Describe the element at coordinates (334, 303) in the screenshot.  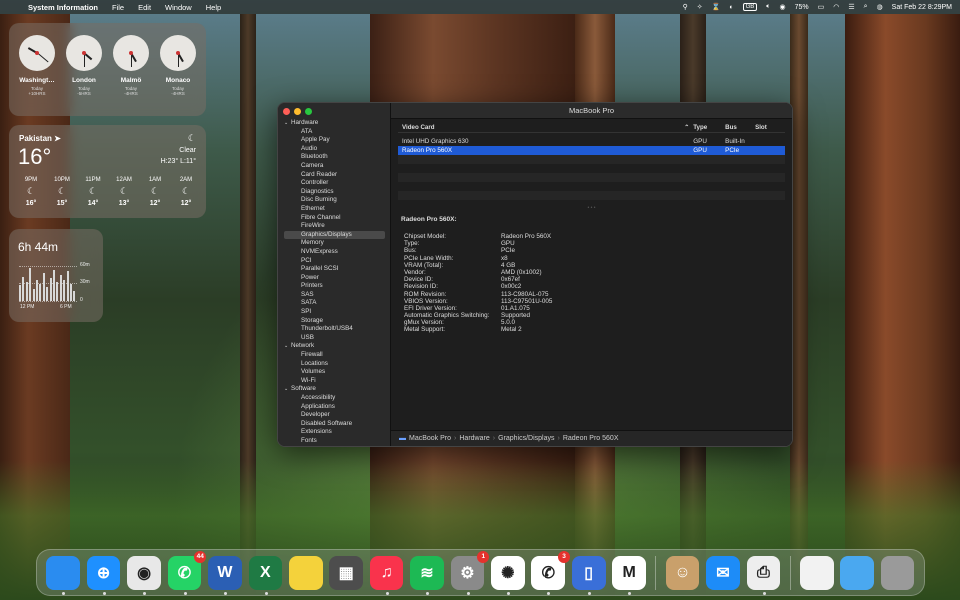
I see `sidebar-item: SATA` at that location.